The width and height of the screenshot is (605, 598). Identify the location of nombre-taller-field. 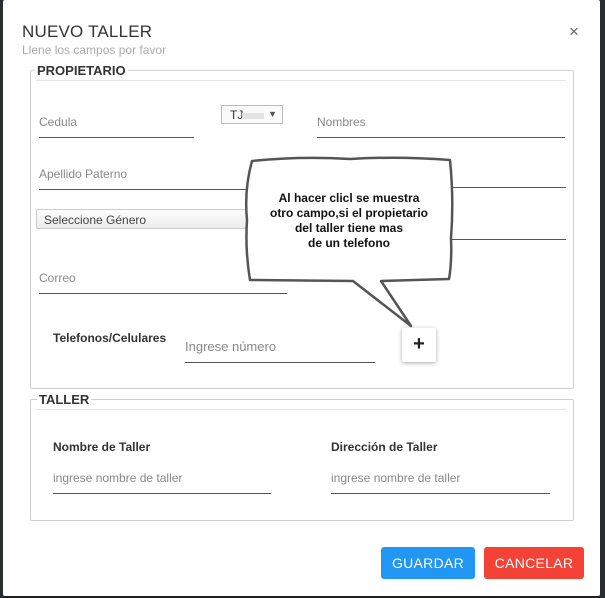
(162, 481).